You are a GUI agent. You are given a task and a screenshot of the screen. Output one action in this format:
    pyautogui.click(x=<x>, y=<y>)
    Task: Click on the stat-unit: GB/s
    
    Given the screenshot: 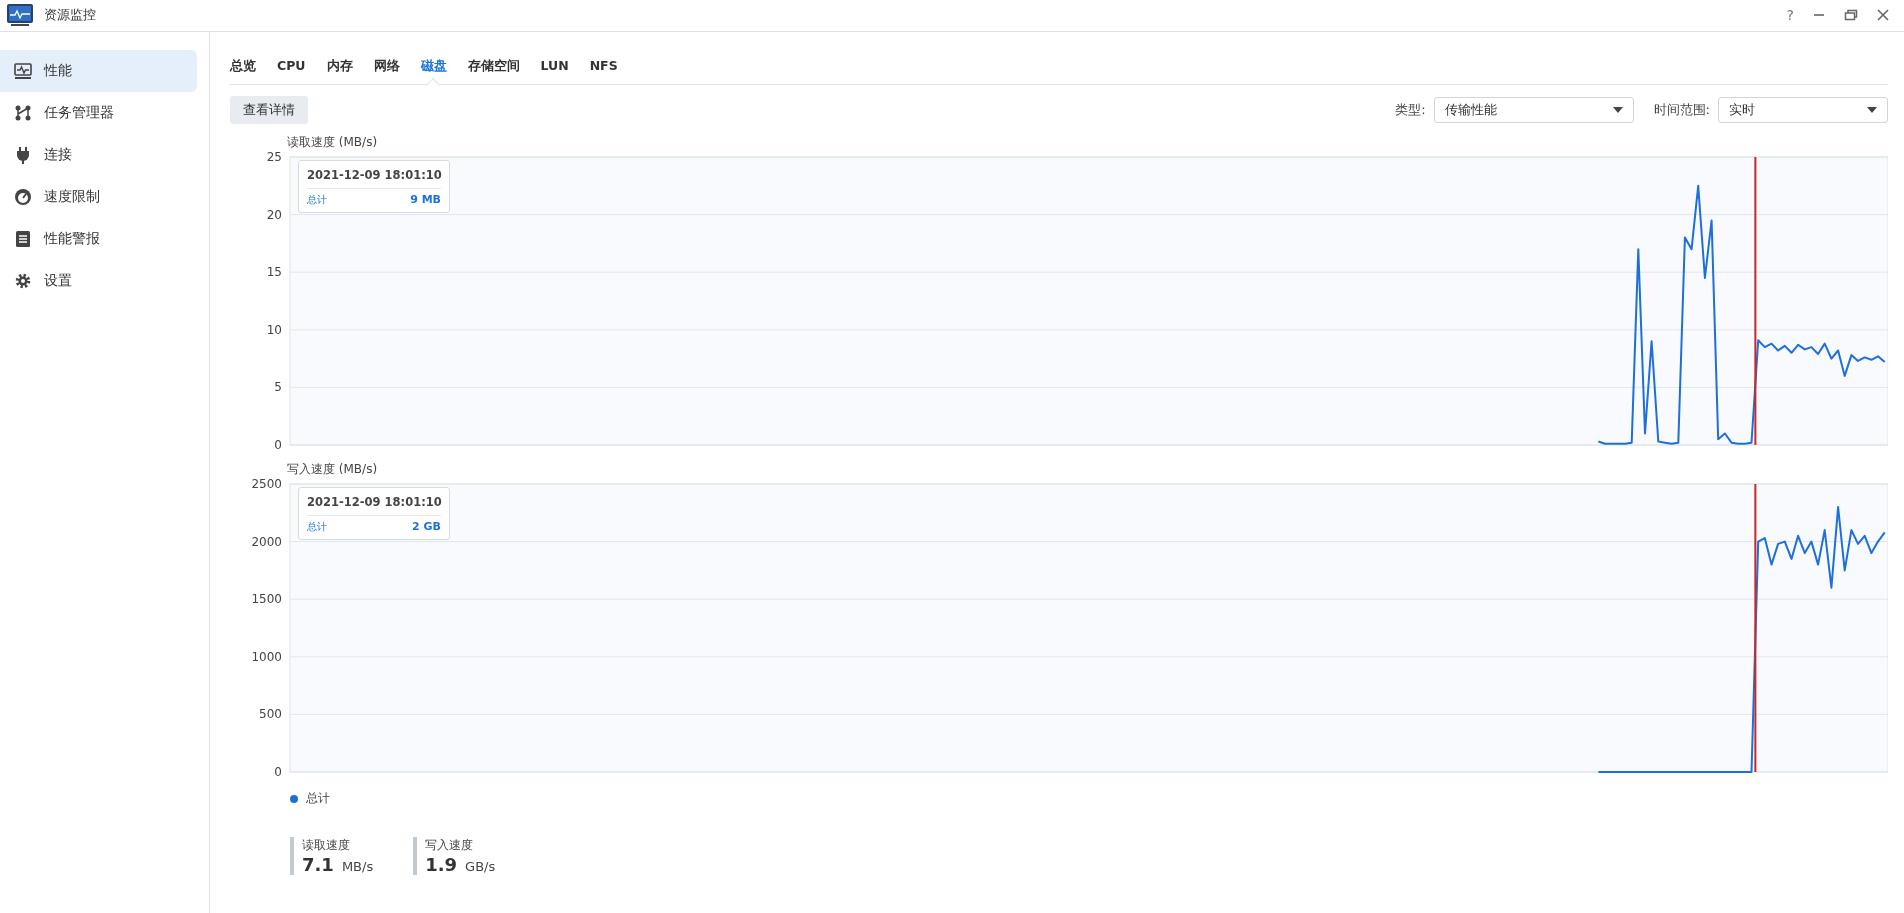 What is the action you would take?
    pyautogui.click(x=480, y=866)
    